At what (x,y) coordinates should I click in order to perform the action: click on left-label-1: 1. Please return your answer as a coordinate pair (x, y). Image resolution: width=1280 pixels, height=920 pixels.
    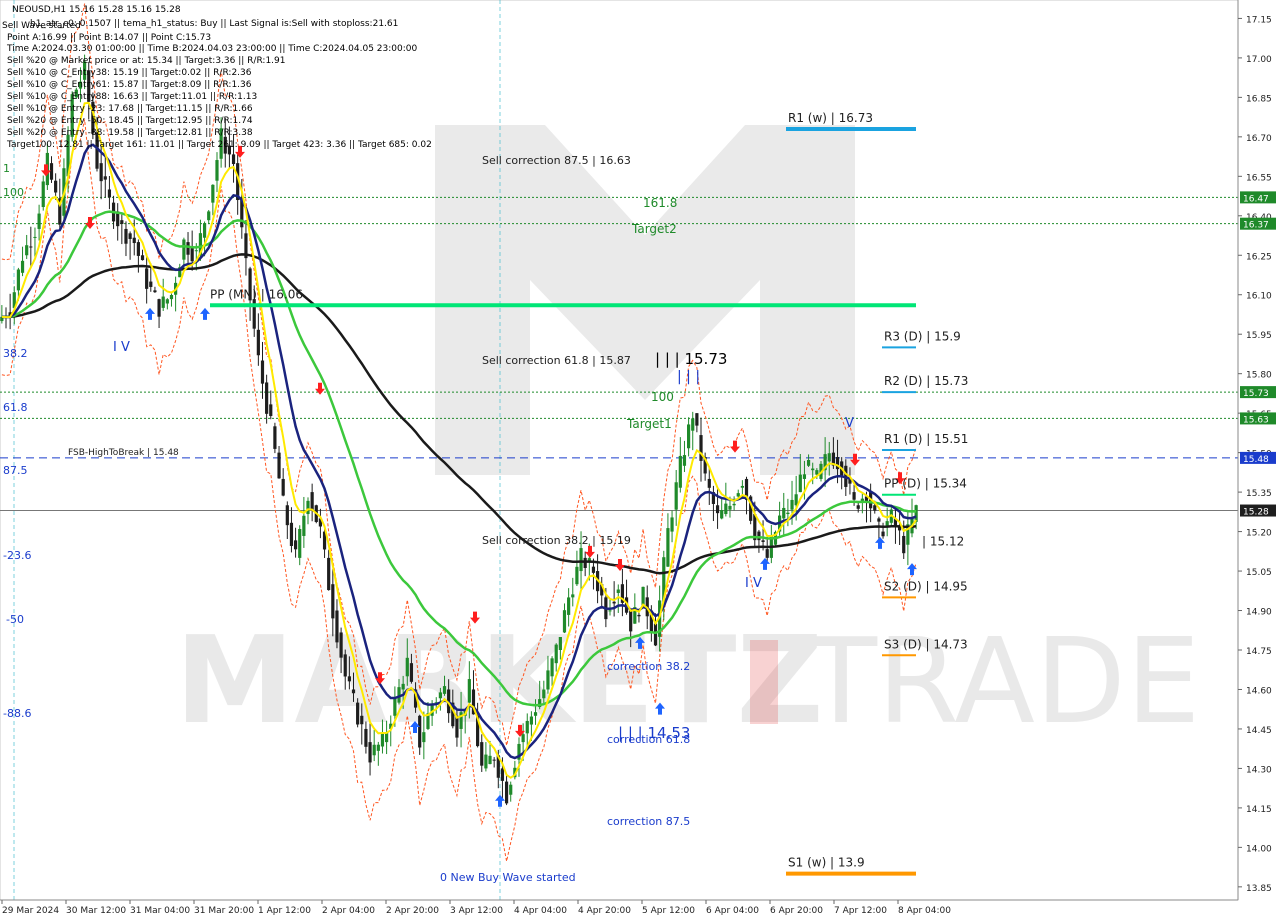
    Looking at the image, I should click on (6, 168).